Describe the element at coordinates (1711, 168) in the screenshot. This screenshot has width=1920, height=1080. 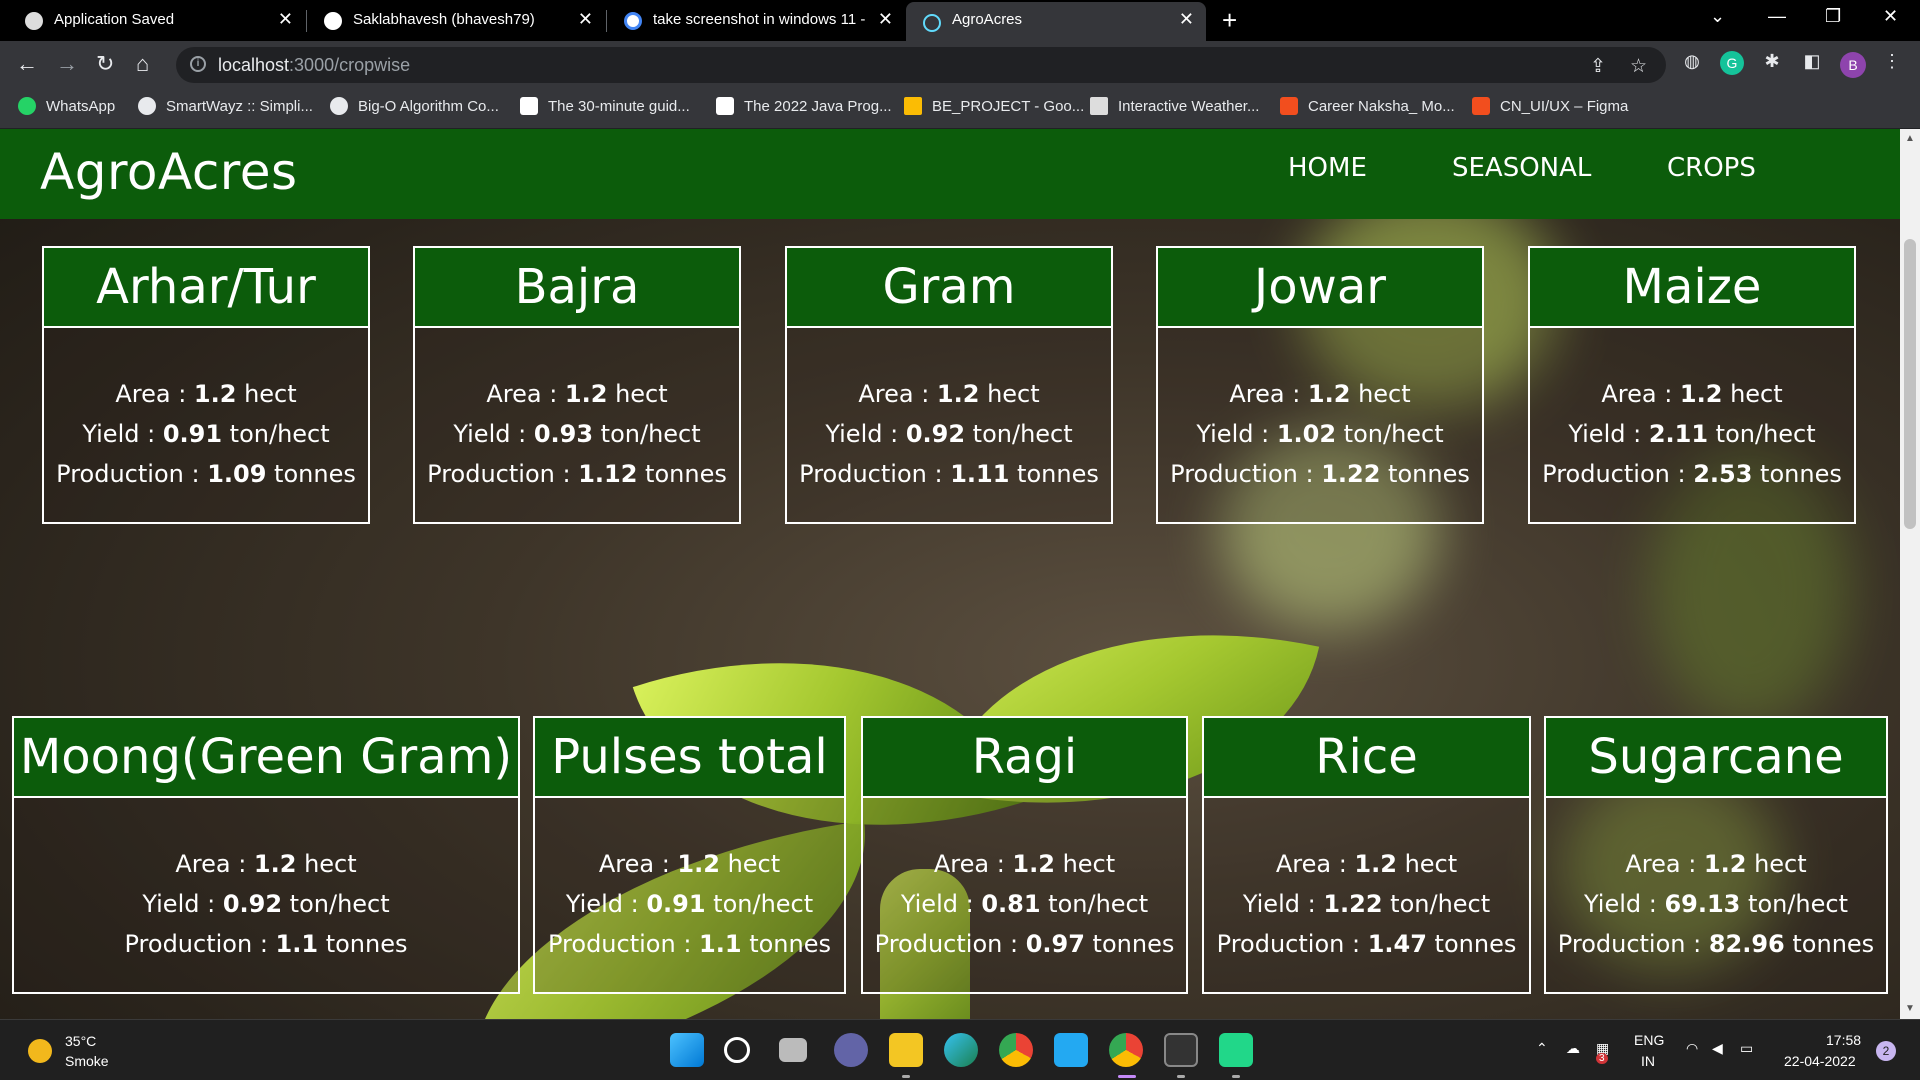
I see `nav-crops: CROPS` at that location.